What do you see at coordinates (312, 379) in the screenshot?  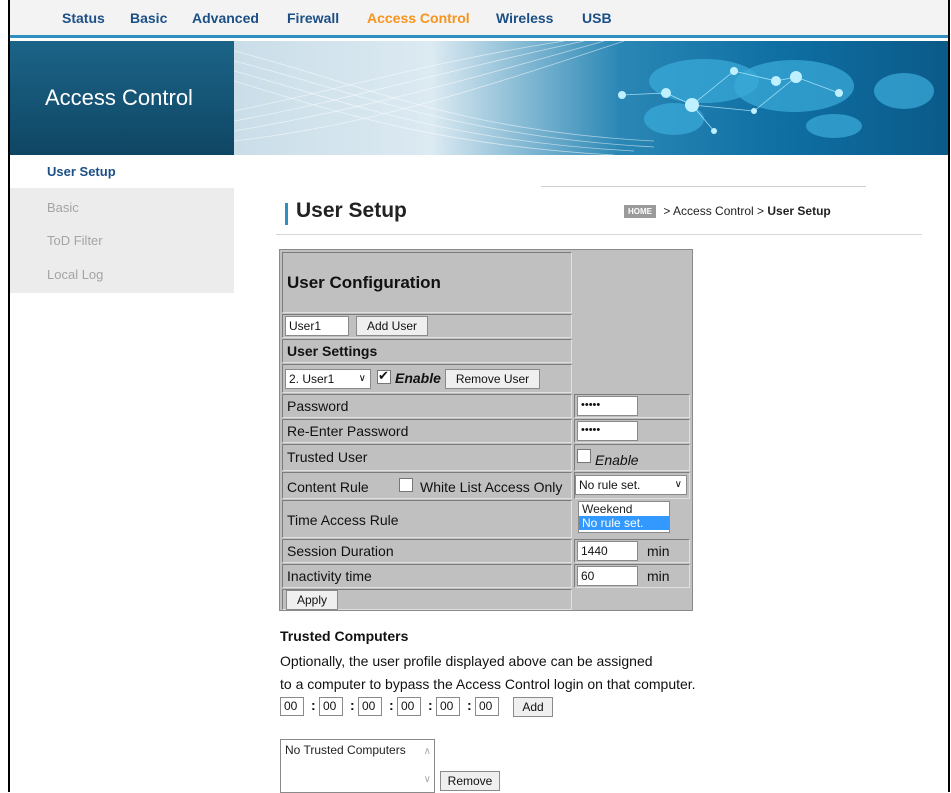 I see `user-select-value: 2. User1` at bounding box center [312, 379].